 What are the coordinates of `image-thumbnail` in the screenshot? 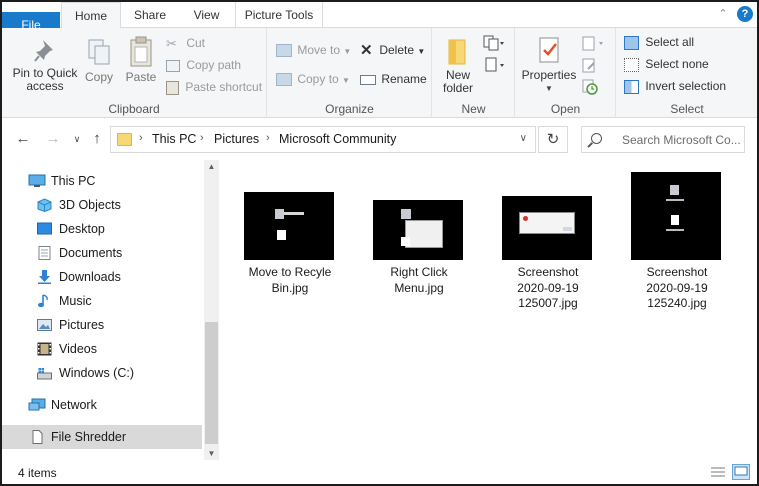 It's located at (418, 230).